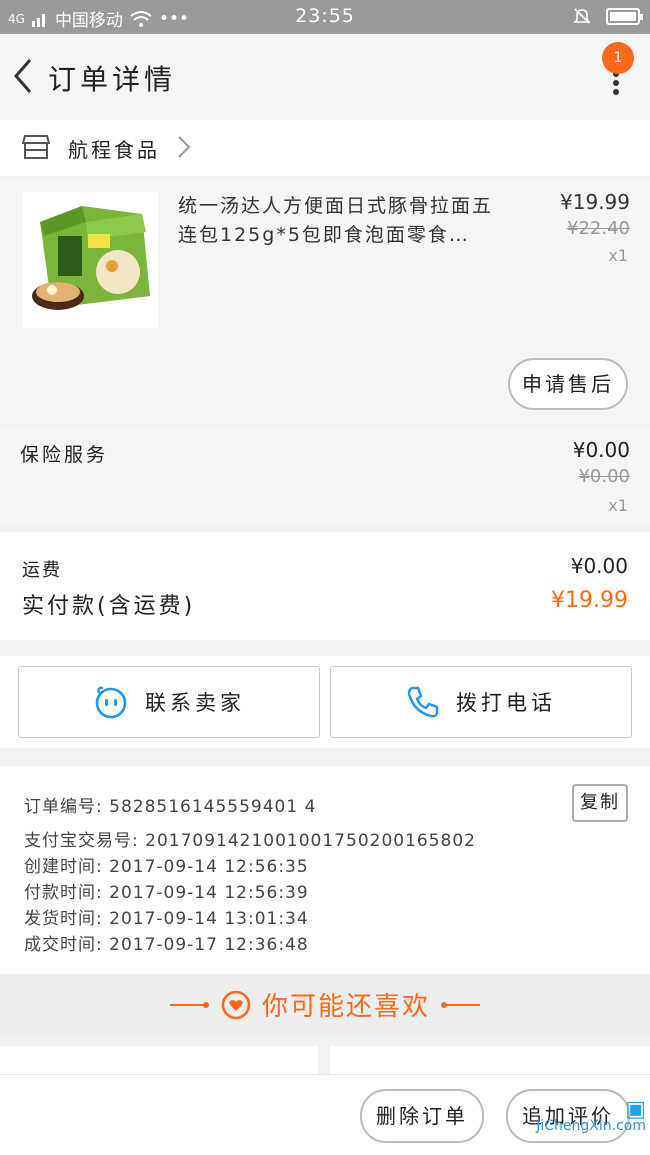  I want to click on alipay-trade-number: 支付宝交易号: 2017091421001001750200165802, so click(250, 841).